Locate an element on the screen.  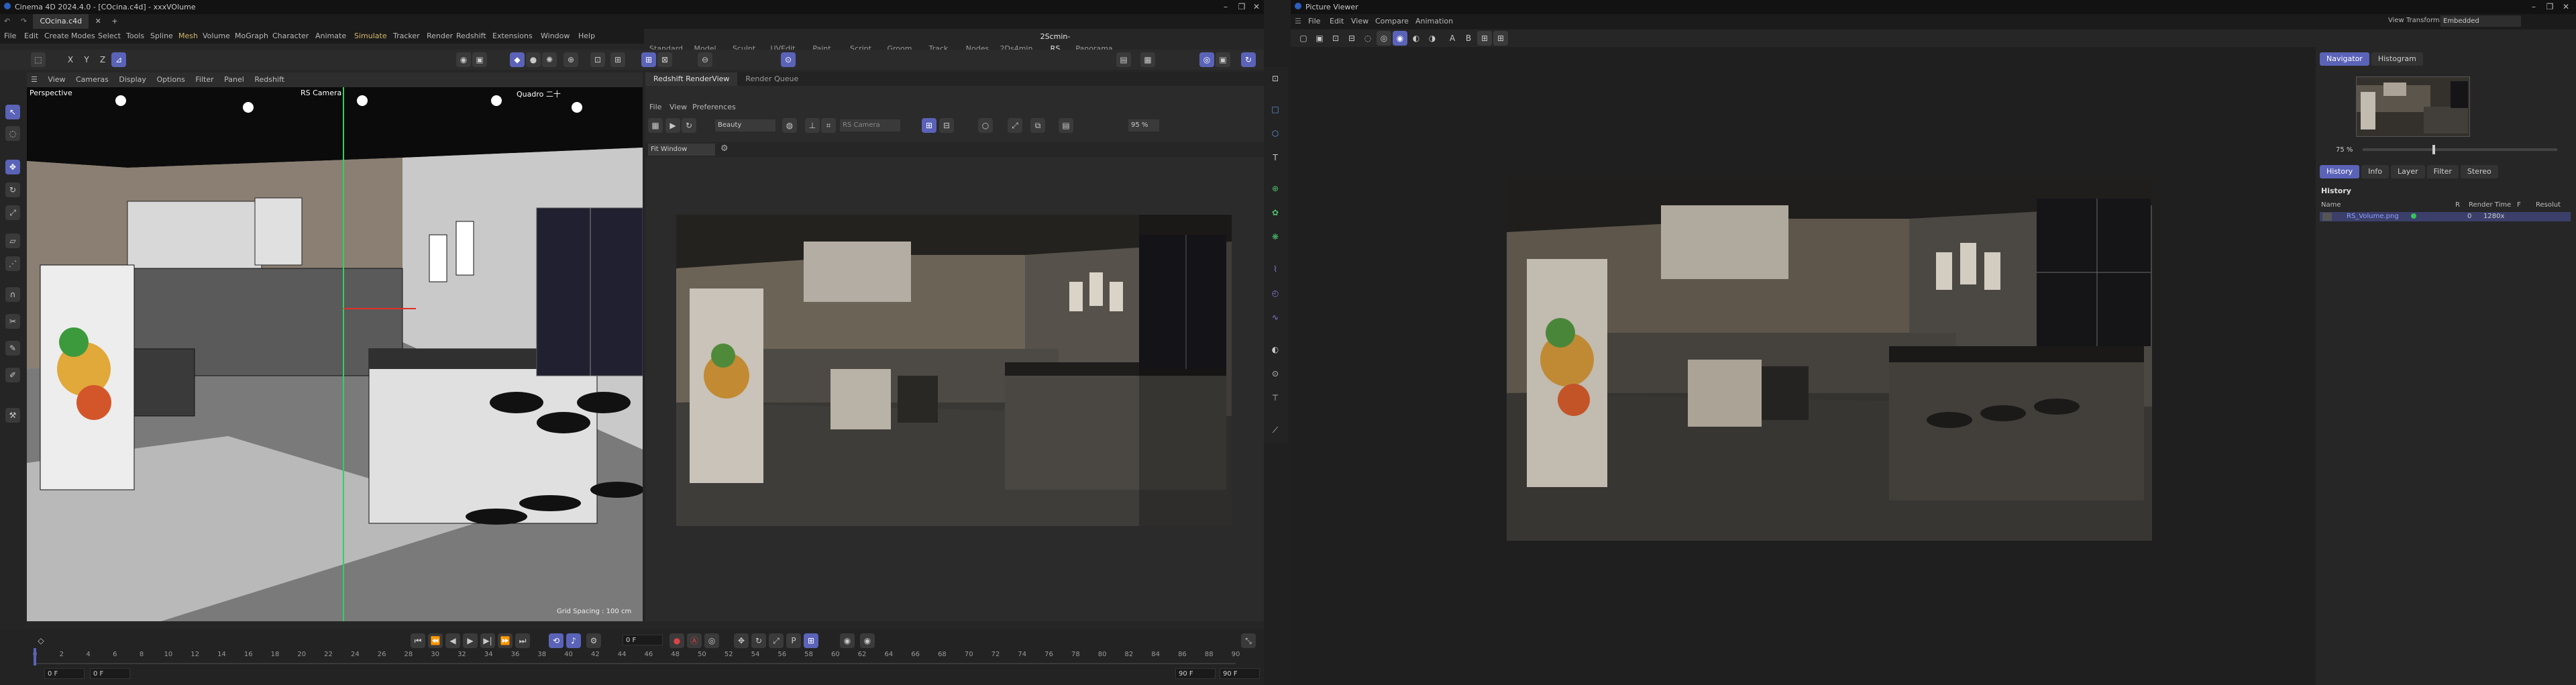
tab-history: History is located at coordinates (2340, 171).